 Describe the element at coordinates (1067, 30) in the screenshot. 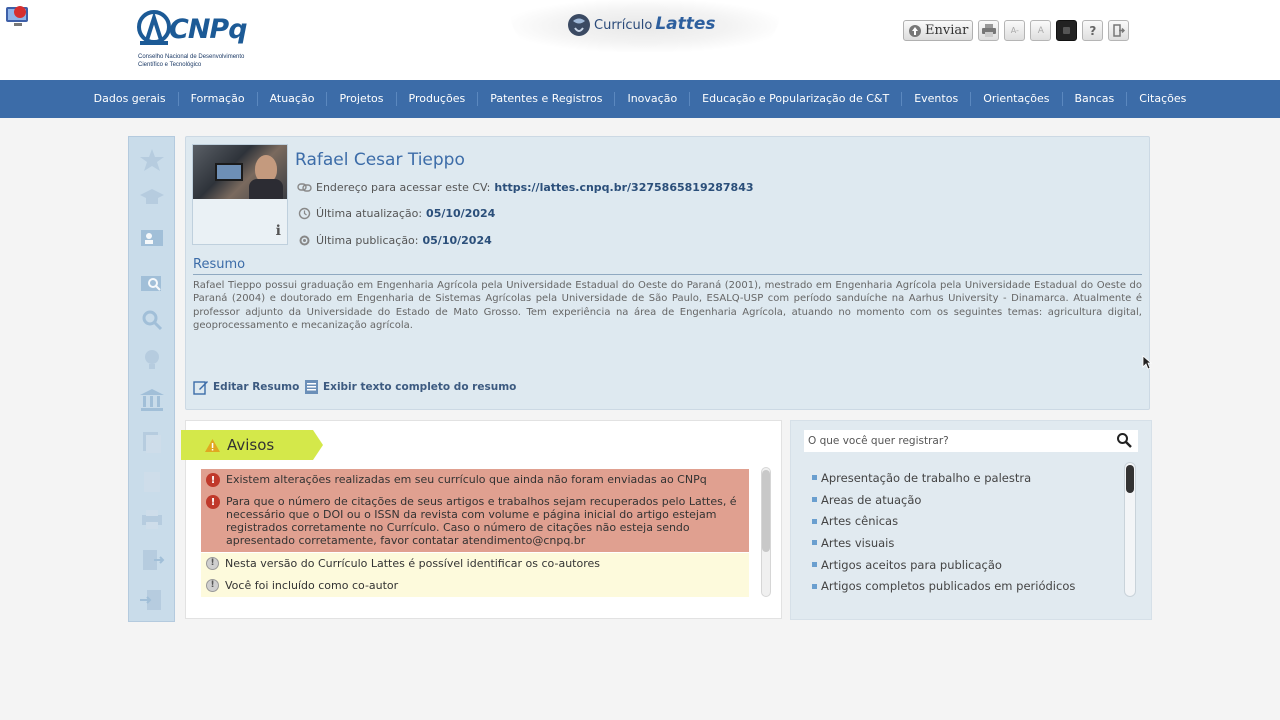

I see `high-contrast-button` at that location.